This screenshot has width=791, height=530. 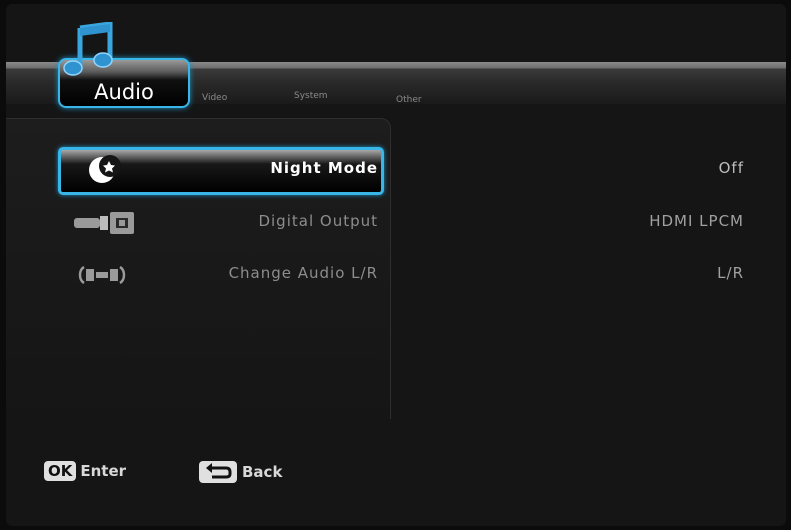 What do you see at coordinates (731, 168) in the screenshot?
I see `menu-item-value: Off` at bounding box center [731, 168].